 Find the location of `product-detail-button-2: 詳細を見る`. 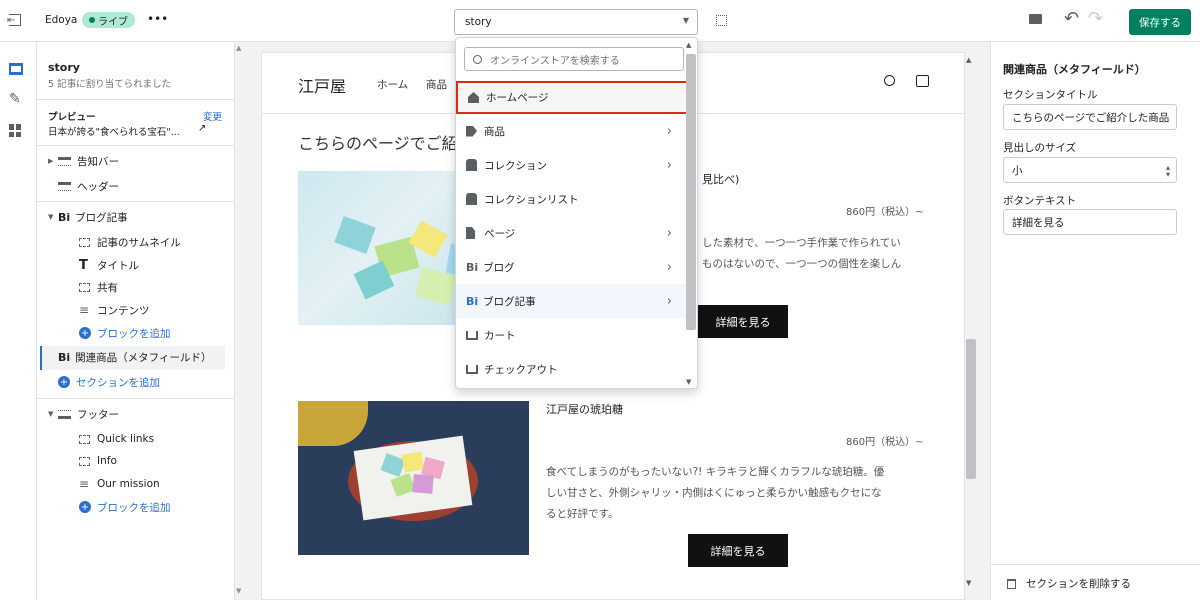

product-detail-button-2: 詳細を見る is located at coordinates (738, 550).